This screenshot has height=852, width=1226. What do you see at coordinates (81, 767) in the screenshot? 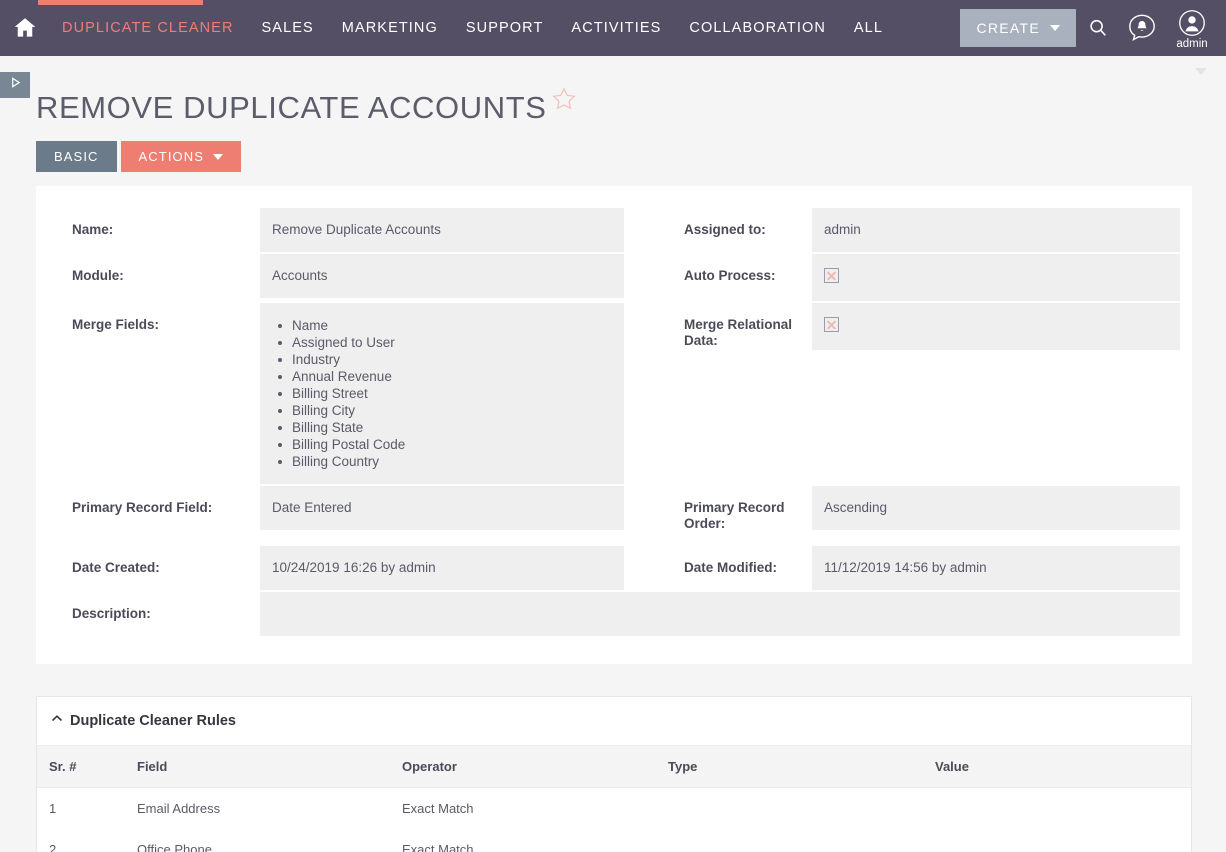
I see `column-header-sr: Sr. #` at bounding box center [81, 767].